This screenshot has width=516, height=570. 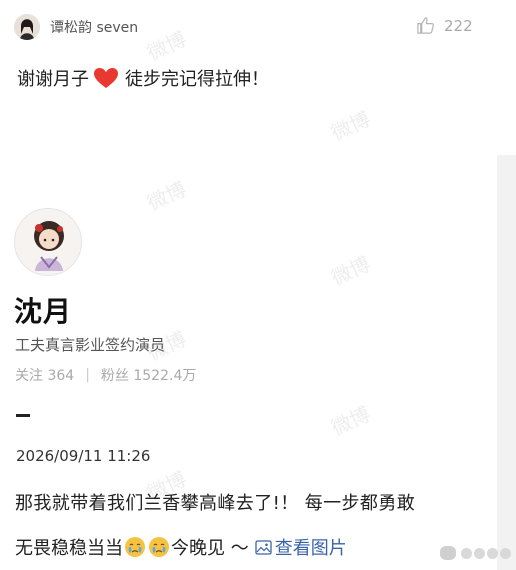 I want to click on comment-text-end: 徒步完记得拉伸！, so click(x=197, y=79).